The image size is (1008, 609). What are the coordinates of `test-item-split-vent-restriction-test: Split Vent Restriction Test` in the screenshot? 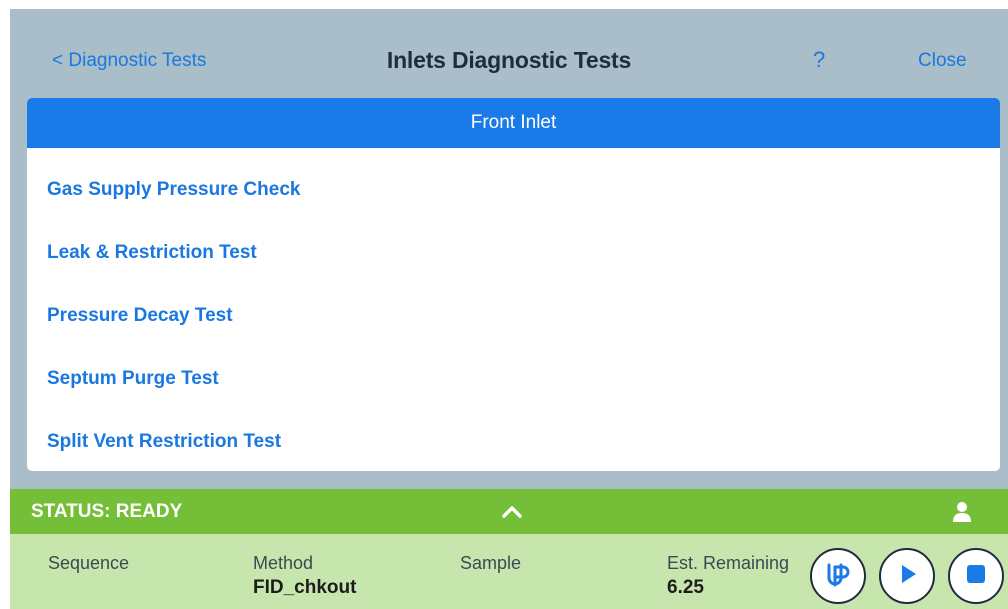 It's located at (513, 442).